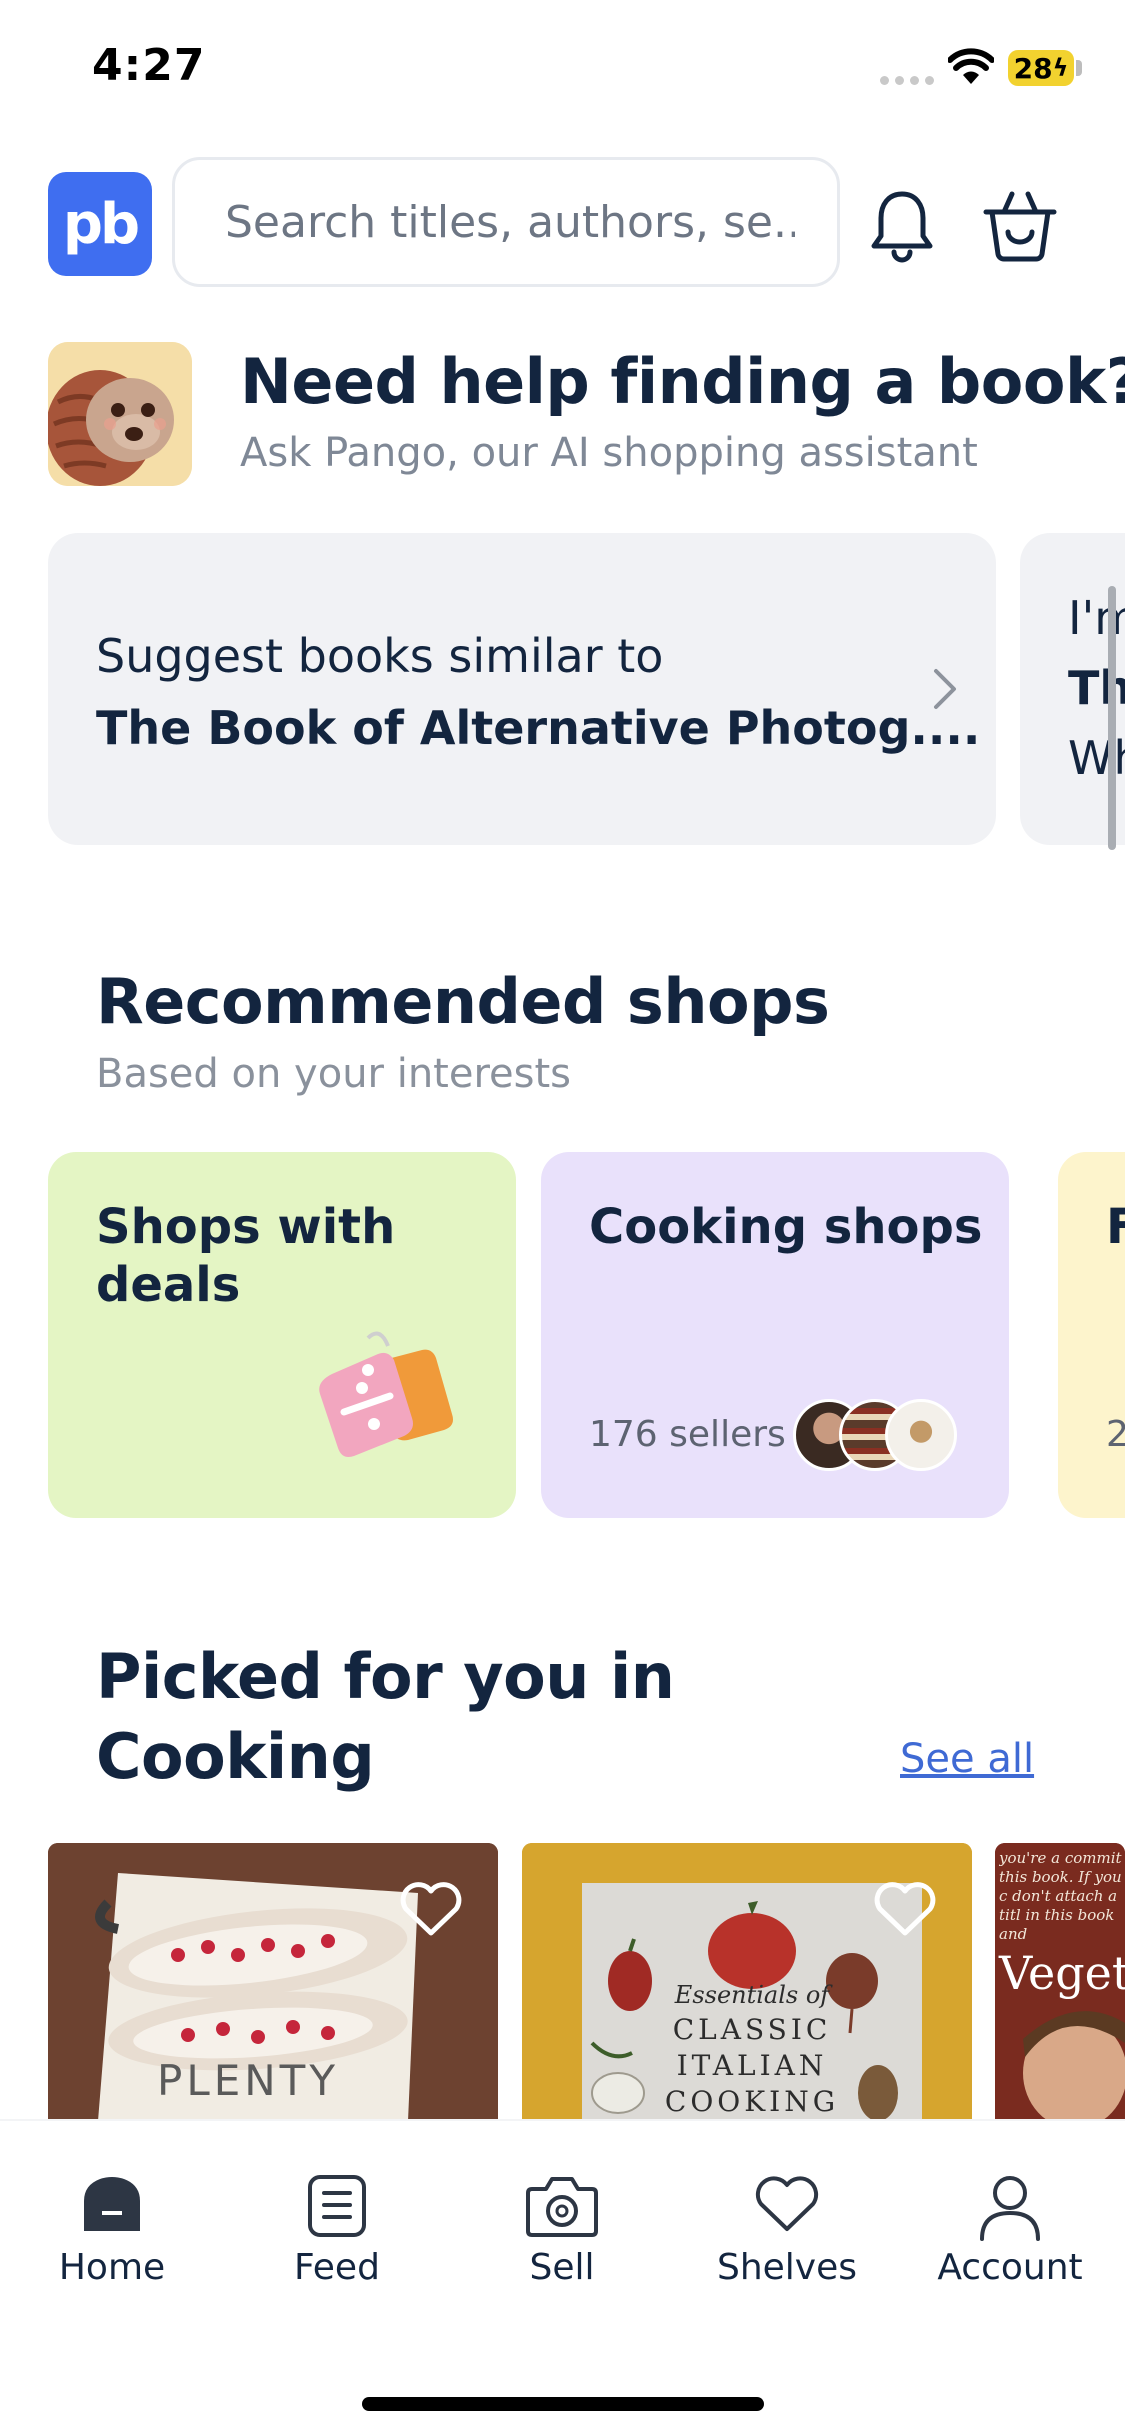 This screenshot has height=2436, width=1125. I want to click on search-bar, so click(506, 222).